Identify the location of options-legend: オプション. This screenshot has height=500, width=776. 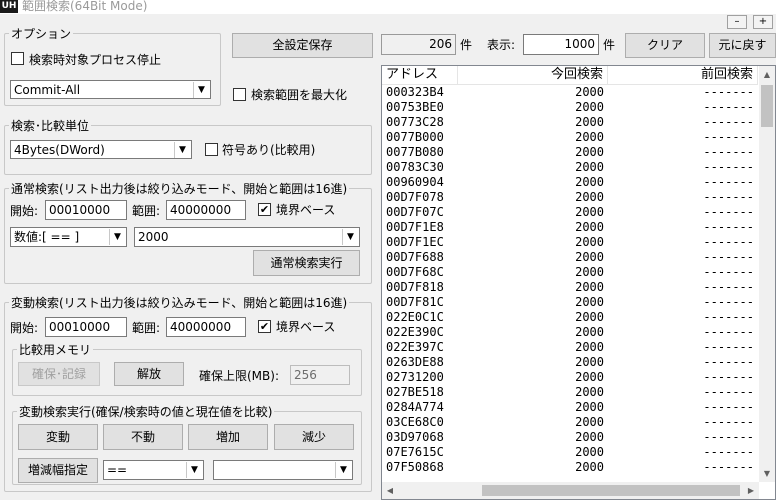
(41, 34).